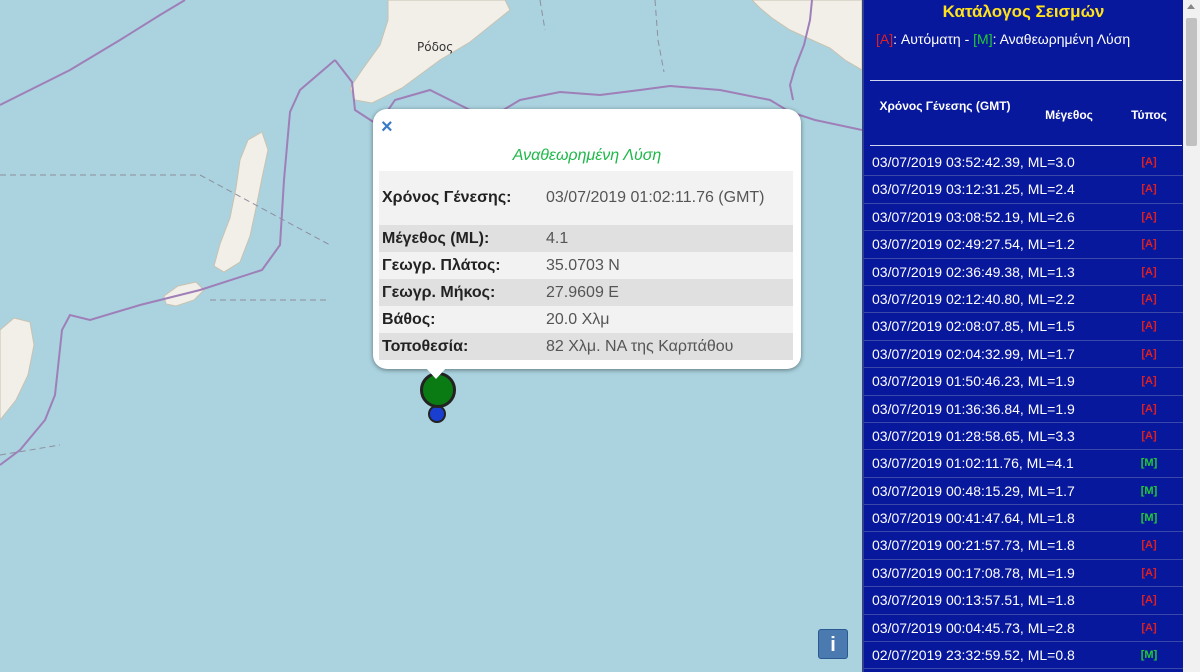 The image size is (1200, 672). I want to click on event-row: 03/07/2019 00:17:08.78, ML=1.9 [A], so click(1023, 574).